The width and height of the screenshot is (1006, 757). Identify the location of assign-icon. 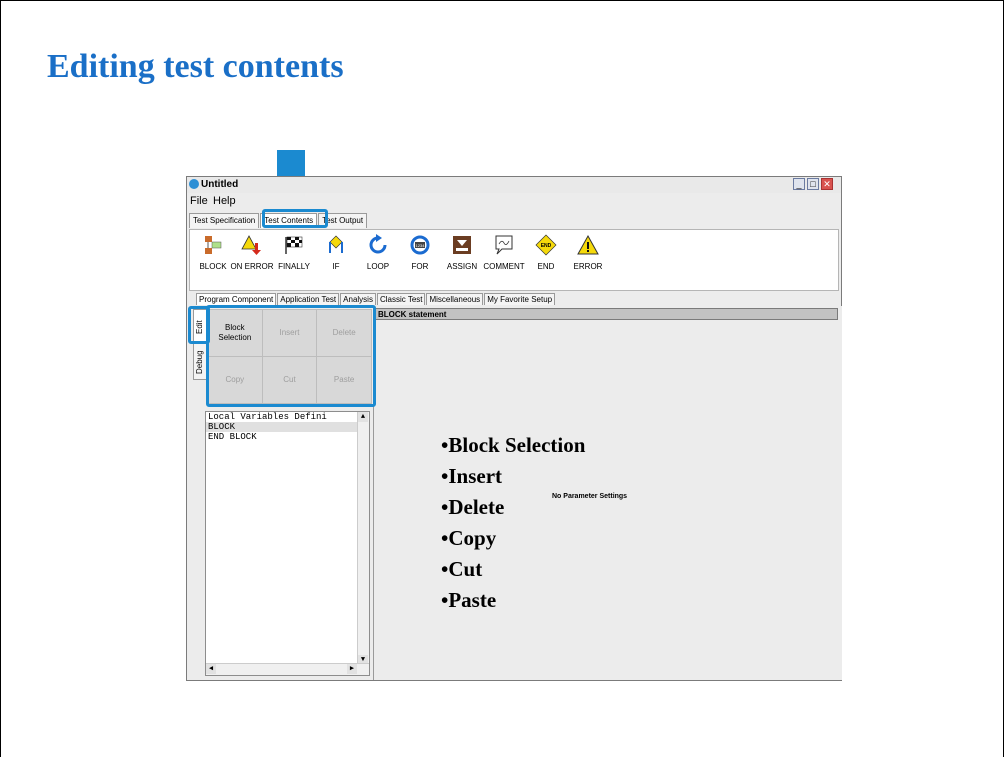
(462, 245).